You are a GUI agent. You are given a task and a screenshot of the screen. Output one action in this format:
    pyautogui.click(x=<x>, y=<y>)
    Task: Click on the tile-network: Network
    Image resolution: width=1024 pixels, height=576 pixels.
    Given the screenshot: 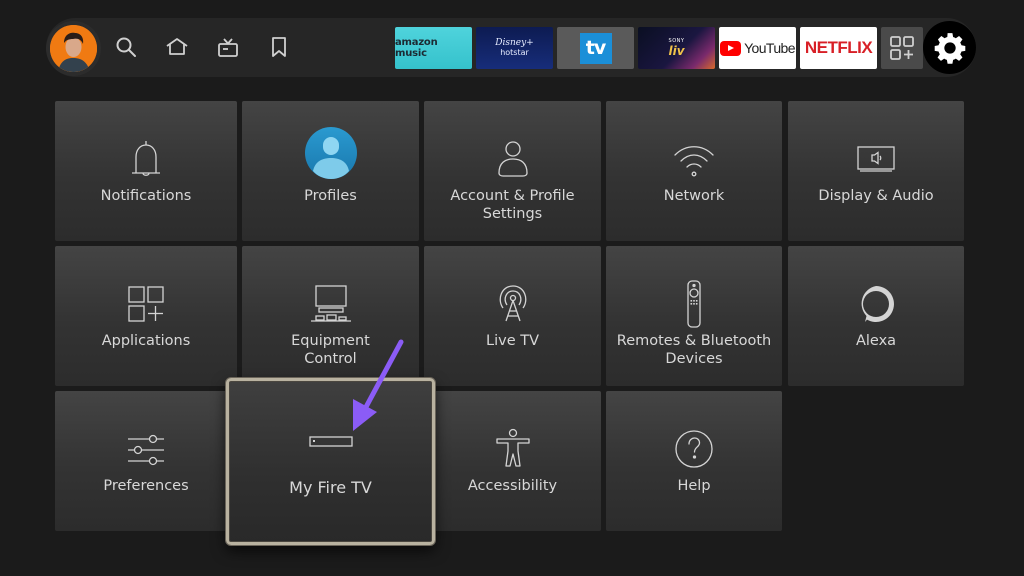 What is the action you would take?
    pyautogui.click(x=694, y=171)
    